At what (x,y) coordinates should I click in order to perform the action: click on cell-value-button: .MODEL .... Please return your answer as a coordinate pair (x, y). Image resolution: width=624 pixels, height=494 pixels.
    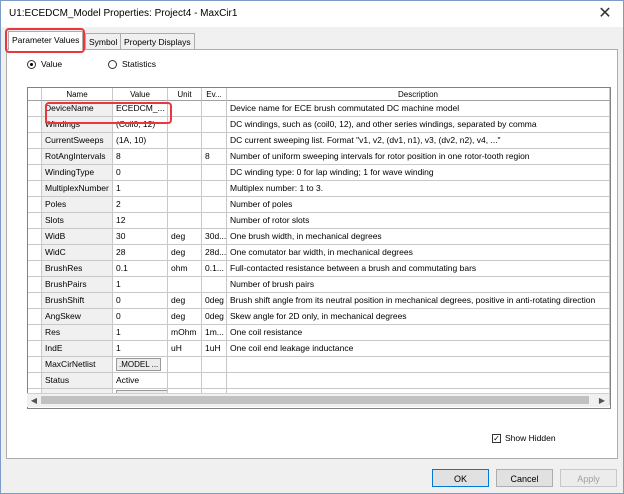
    Looking at the image, I should click on (139, 364).